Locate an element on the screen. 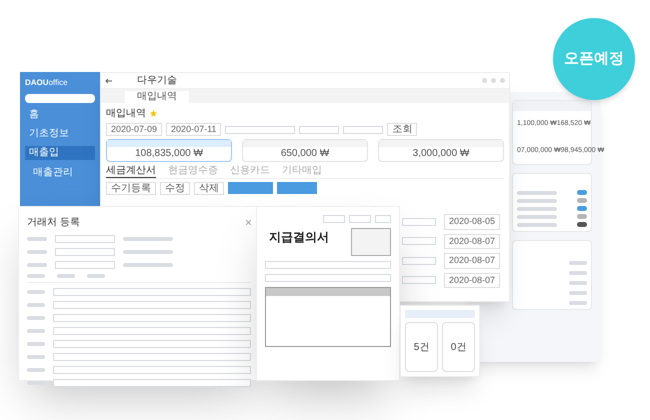 The height and width of the screenshot is (420, 650). document-title: 지급결의서 is located at coordinates (298, 237).